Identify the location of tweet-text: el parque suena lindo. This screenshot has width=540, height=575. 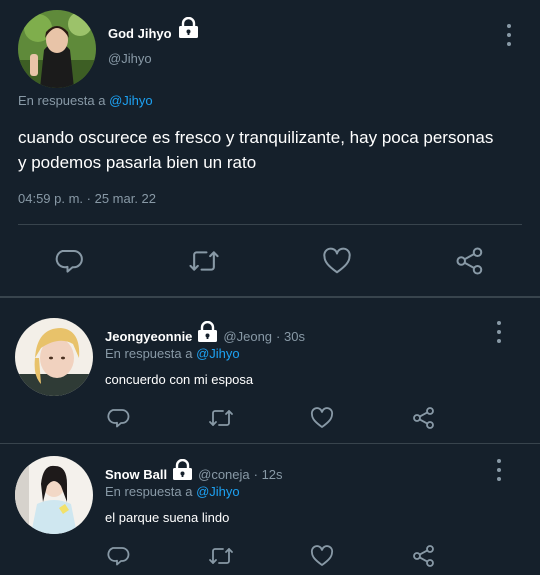
(167, 517).